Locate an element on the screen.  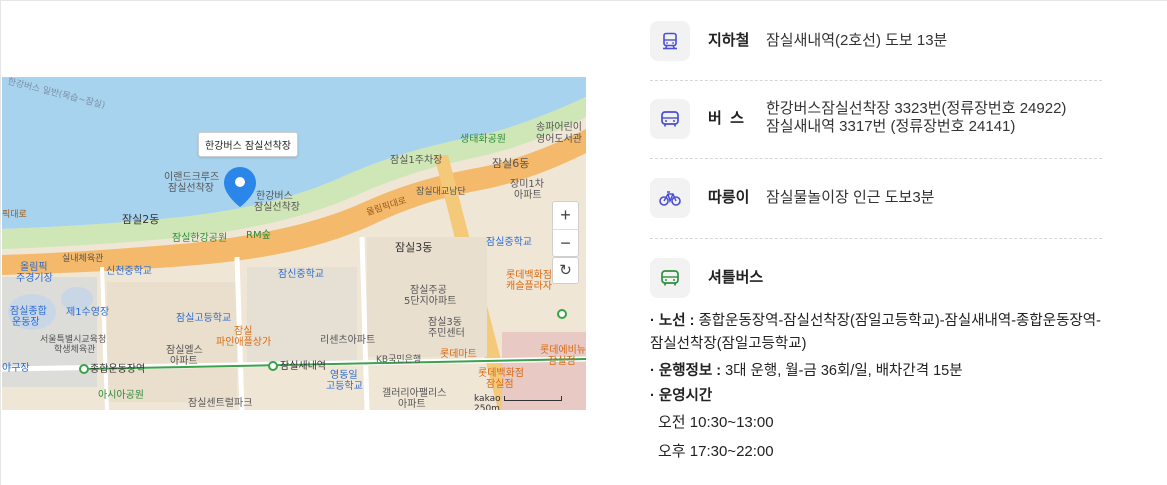
subway-icon is located at coordinates (670, 41).